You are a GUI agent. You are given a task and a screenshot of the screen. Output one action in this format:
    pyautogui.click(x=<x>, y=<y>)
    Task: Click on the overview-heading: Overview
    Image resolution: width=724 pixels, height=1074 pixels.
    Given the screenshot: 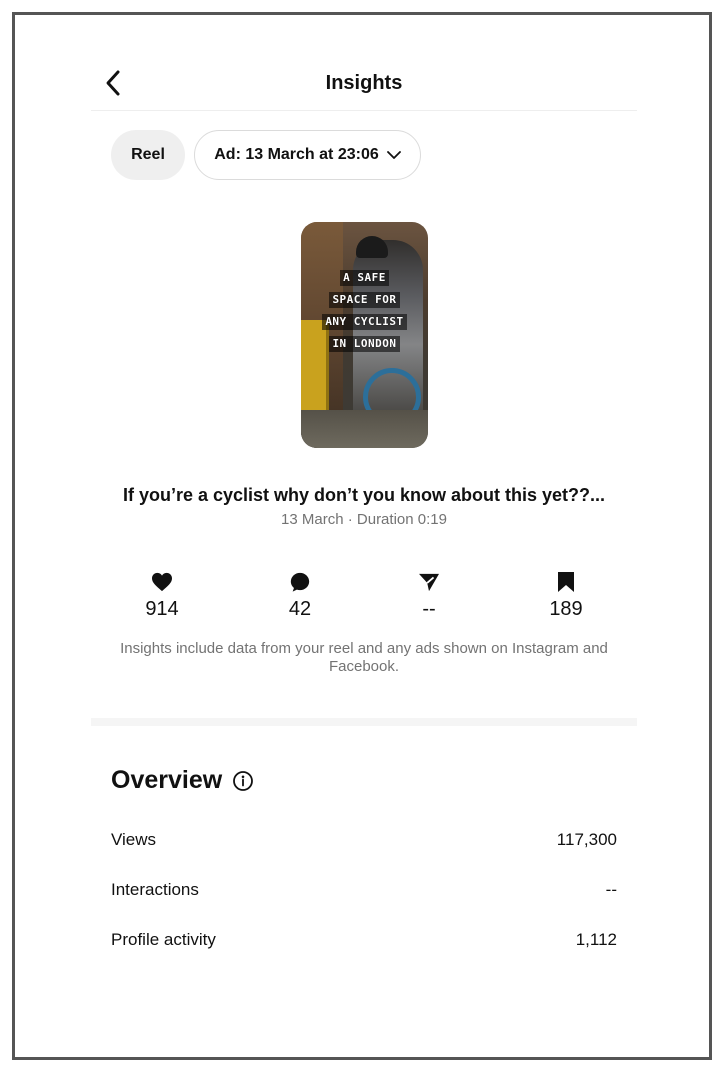 What is the action you would take?
    pyautogui.click(x=182, y=780)
    